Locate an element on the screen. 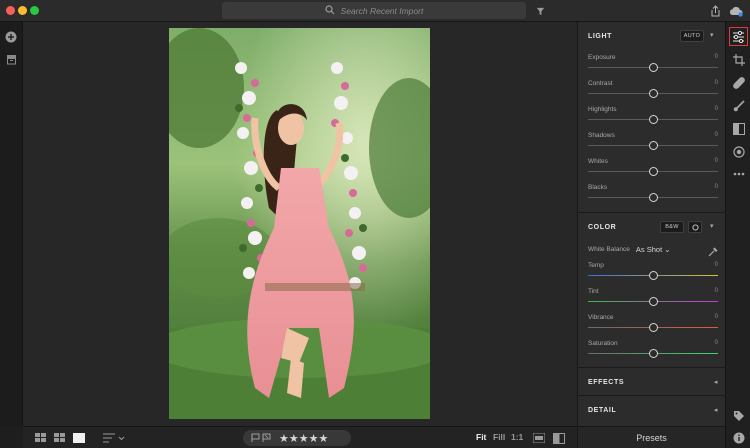 The height and width of the screenshot is (448, 750). bw-button: B&W is located at coordinates (672, 227).